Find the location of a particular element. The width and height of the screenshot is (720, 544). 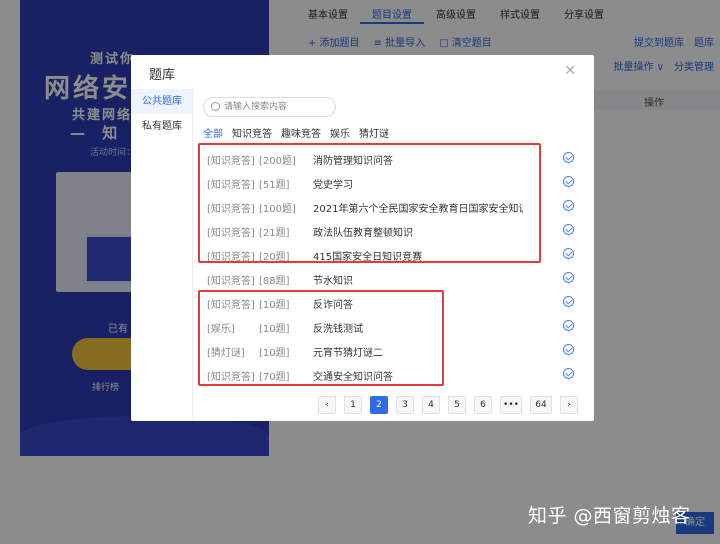

item-name: 元宵节猜灯谜二 is located at coordinates (348, 353).